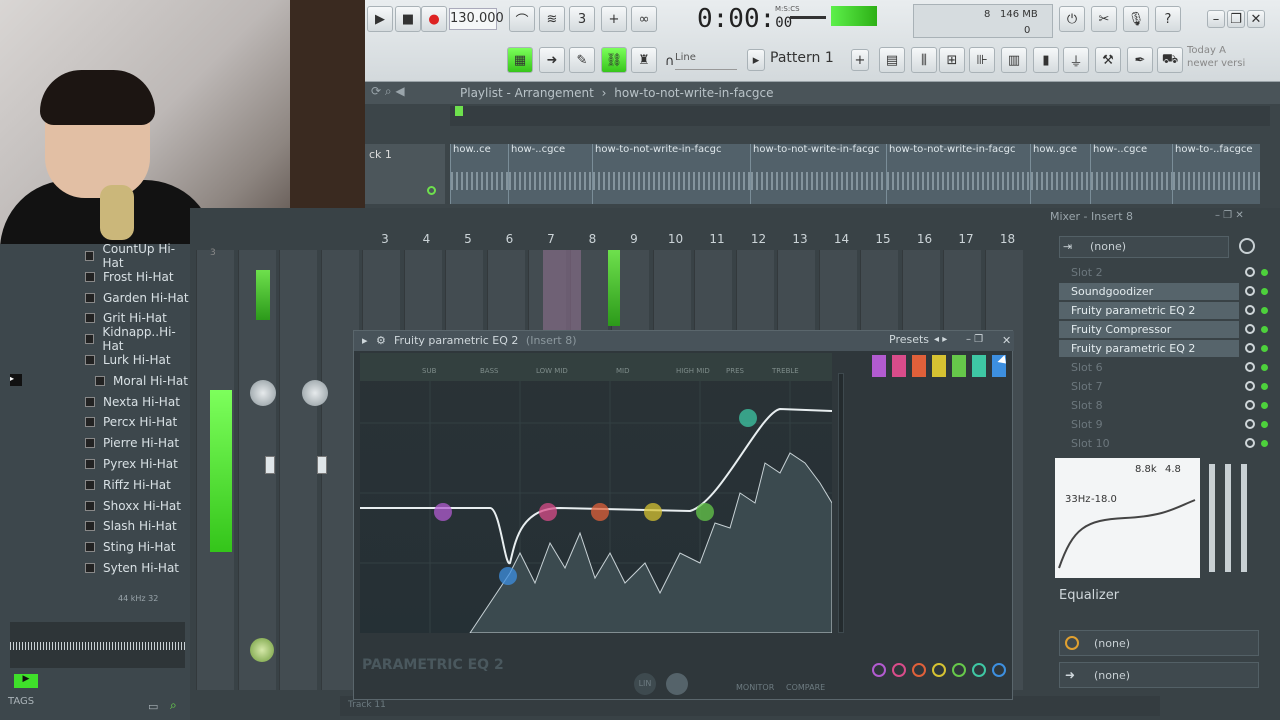 Image resolution: width=1280 pixels, height=720 pixels. Describe the element at coordinates (522, 19) in the screenshot. I see `metronome-icon: ⌒` at that location.